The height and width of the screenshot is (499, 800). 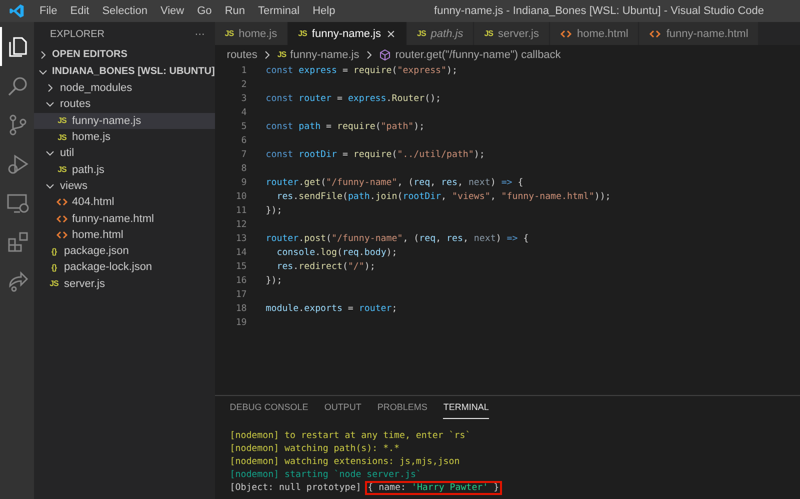 I want to click on section-header: OPEN EDITORS, so click(x=90, y=54).